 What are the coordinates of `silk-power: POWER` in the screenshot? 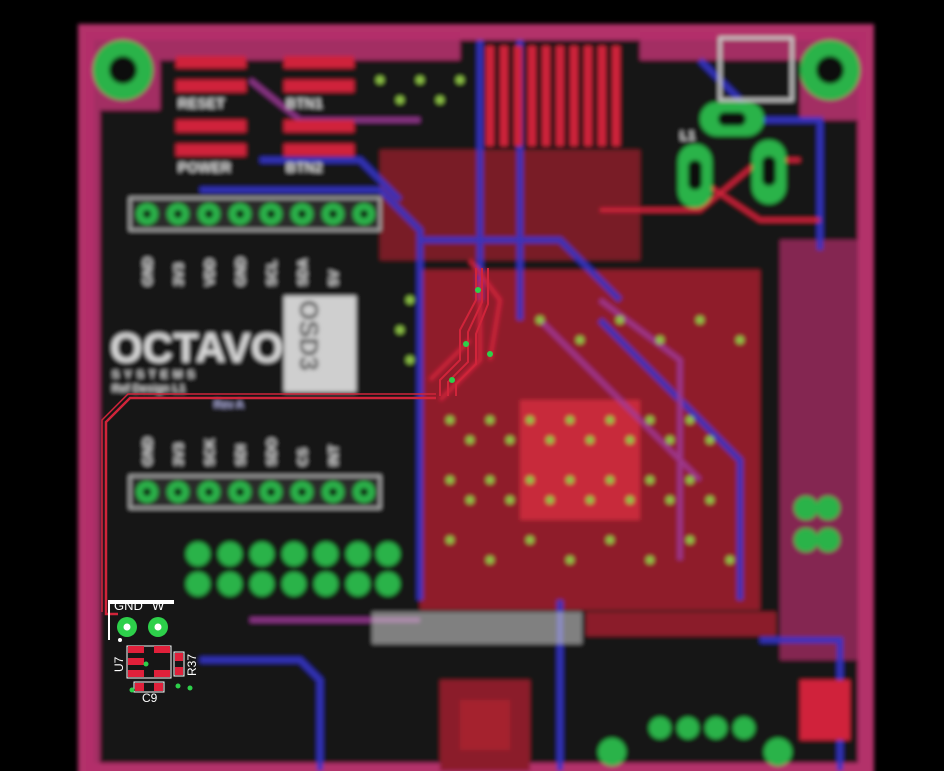 It's located at (204, 167).